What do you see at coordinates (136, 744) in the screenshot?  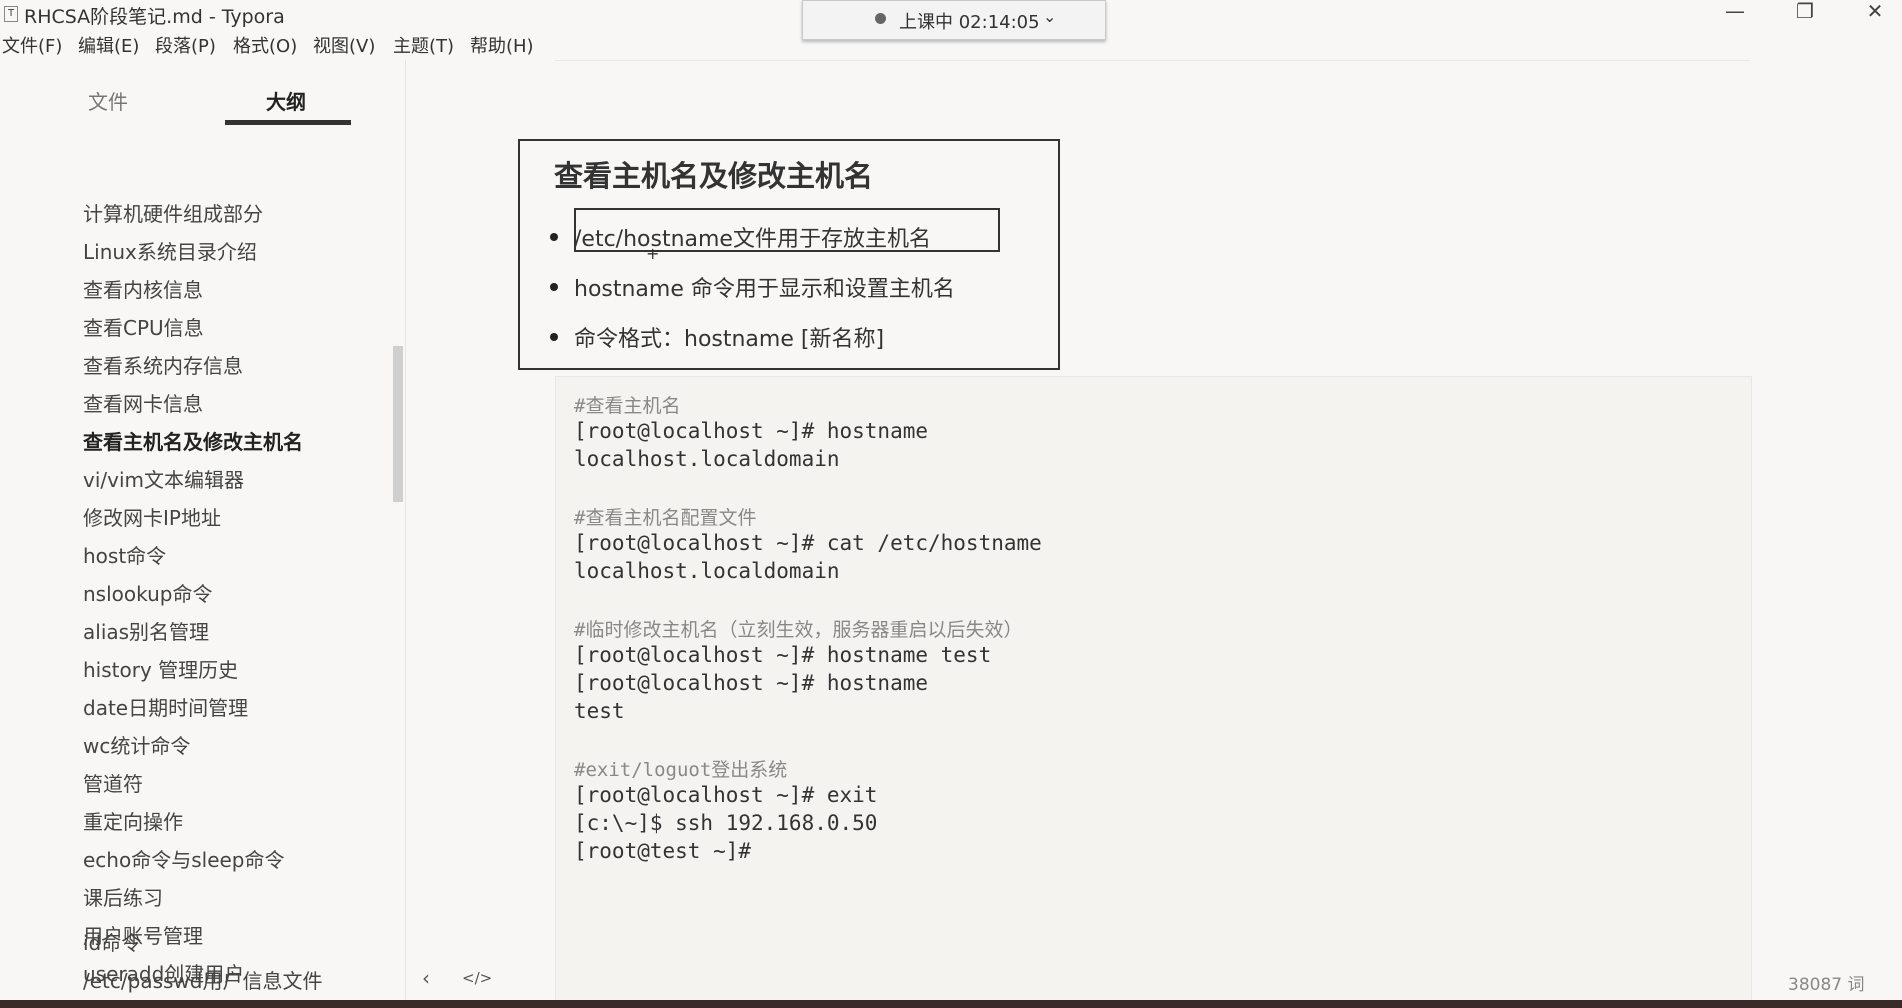 I see `outline-item: wc统计命令` at bounding box center [136, 744].